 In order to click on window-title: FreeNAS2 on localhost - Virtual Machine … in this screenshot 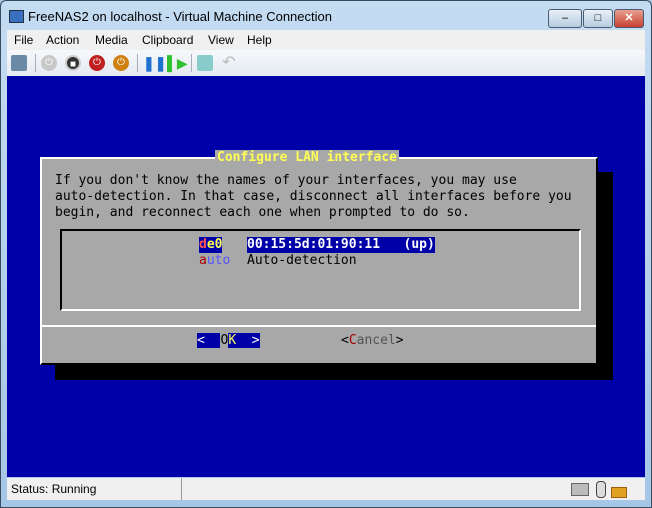, I will do `click(180, 16)`.